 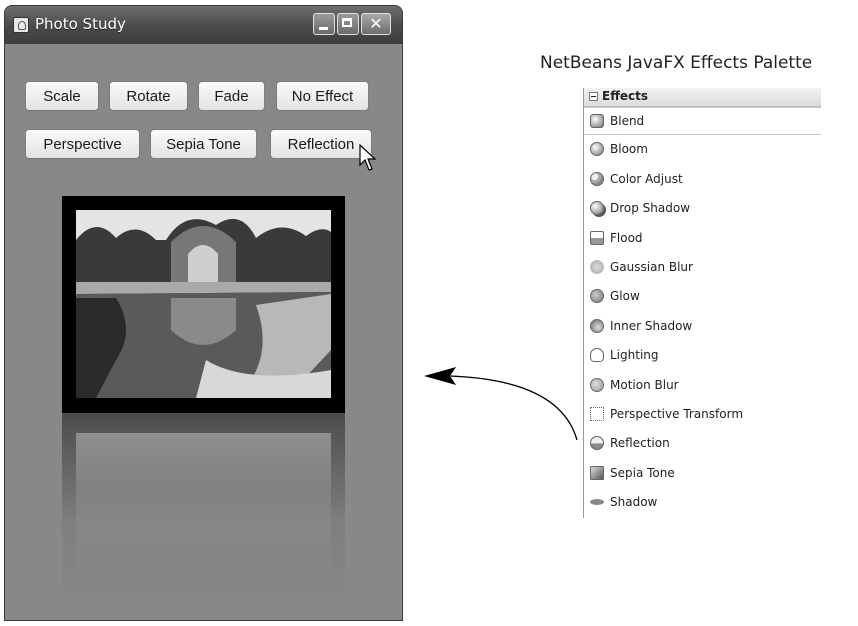 I want to click on palette-item-label: Color Adjust, so click(x=646, y=179).